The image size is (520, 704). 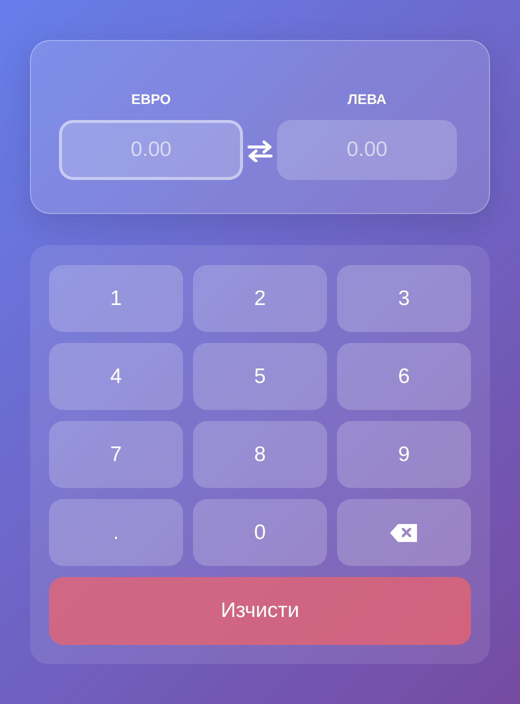 What do you see at coordinates (404, 454) in the screenshot?
I see `key-button: 9` at bounding box center [404, 454].